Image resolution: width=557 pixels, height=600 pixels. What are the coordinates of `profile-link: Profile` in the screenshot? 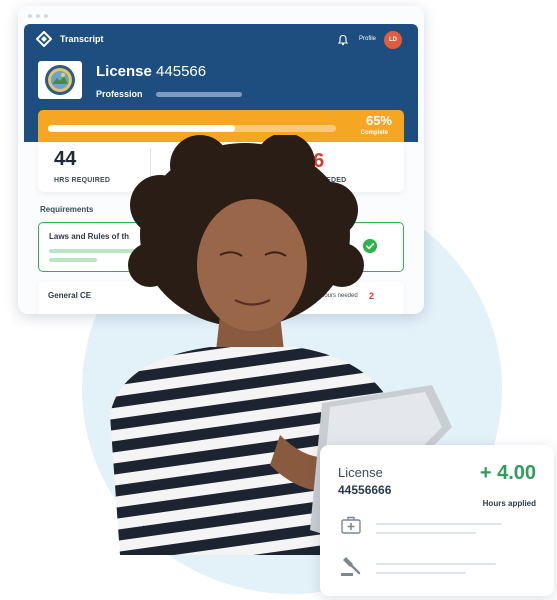 It's located at (367, 39).